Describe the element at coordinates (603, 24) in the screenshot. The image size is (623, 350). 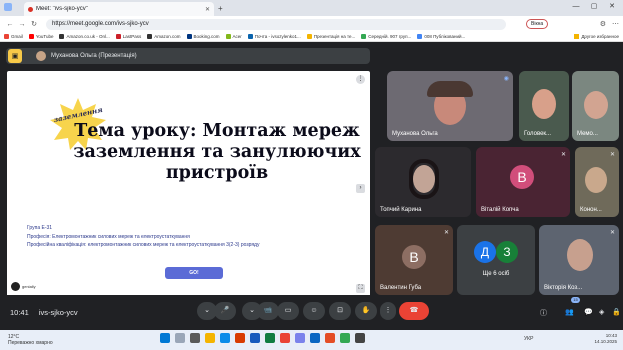
I see `extensions-icon: ⚙` at that location.